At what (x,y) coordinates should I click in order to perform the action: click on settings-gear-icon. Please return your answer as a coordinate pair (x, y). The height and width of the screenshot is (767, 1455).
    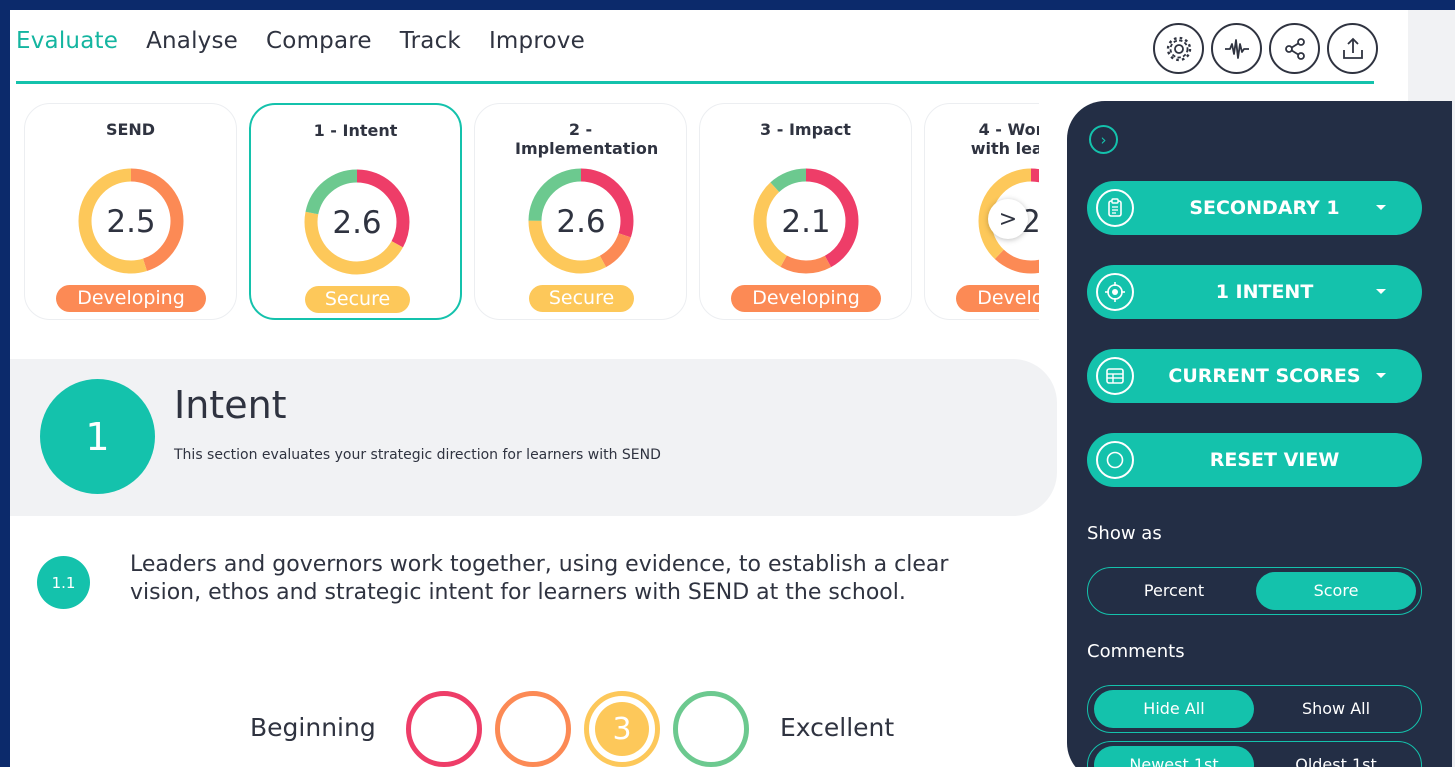
    Looking at the image, I should click on (1178, 48).